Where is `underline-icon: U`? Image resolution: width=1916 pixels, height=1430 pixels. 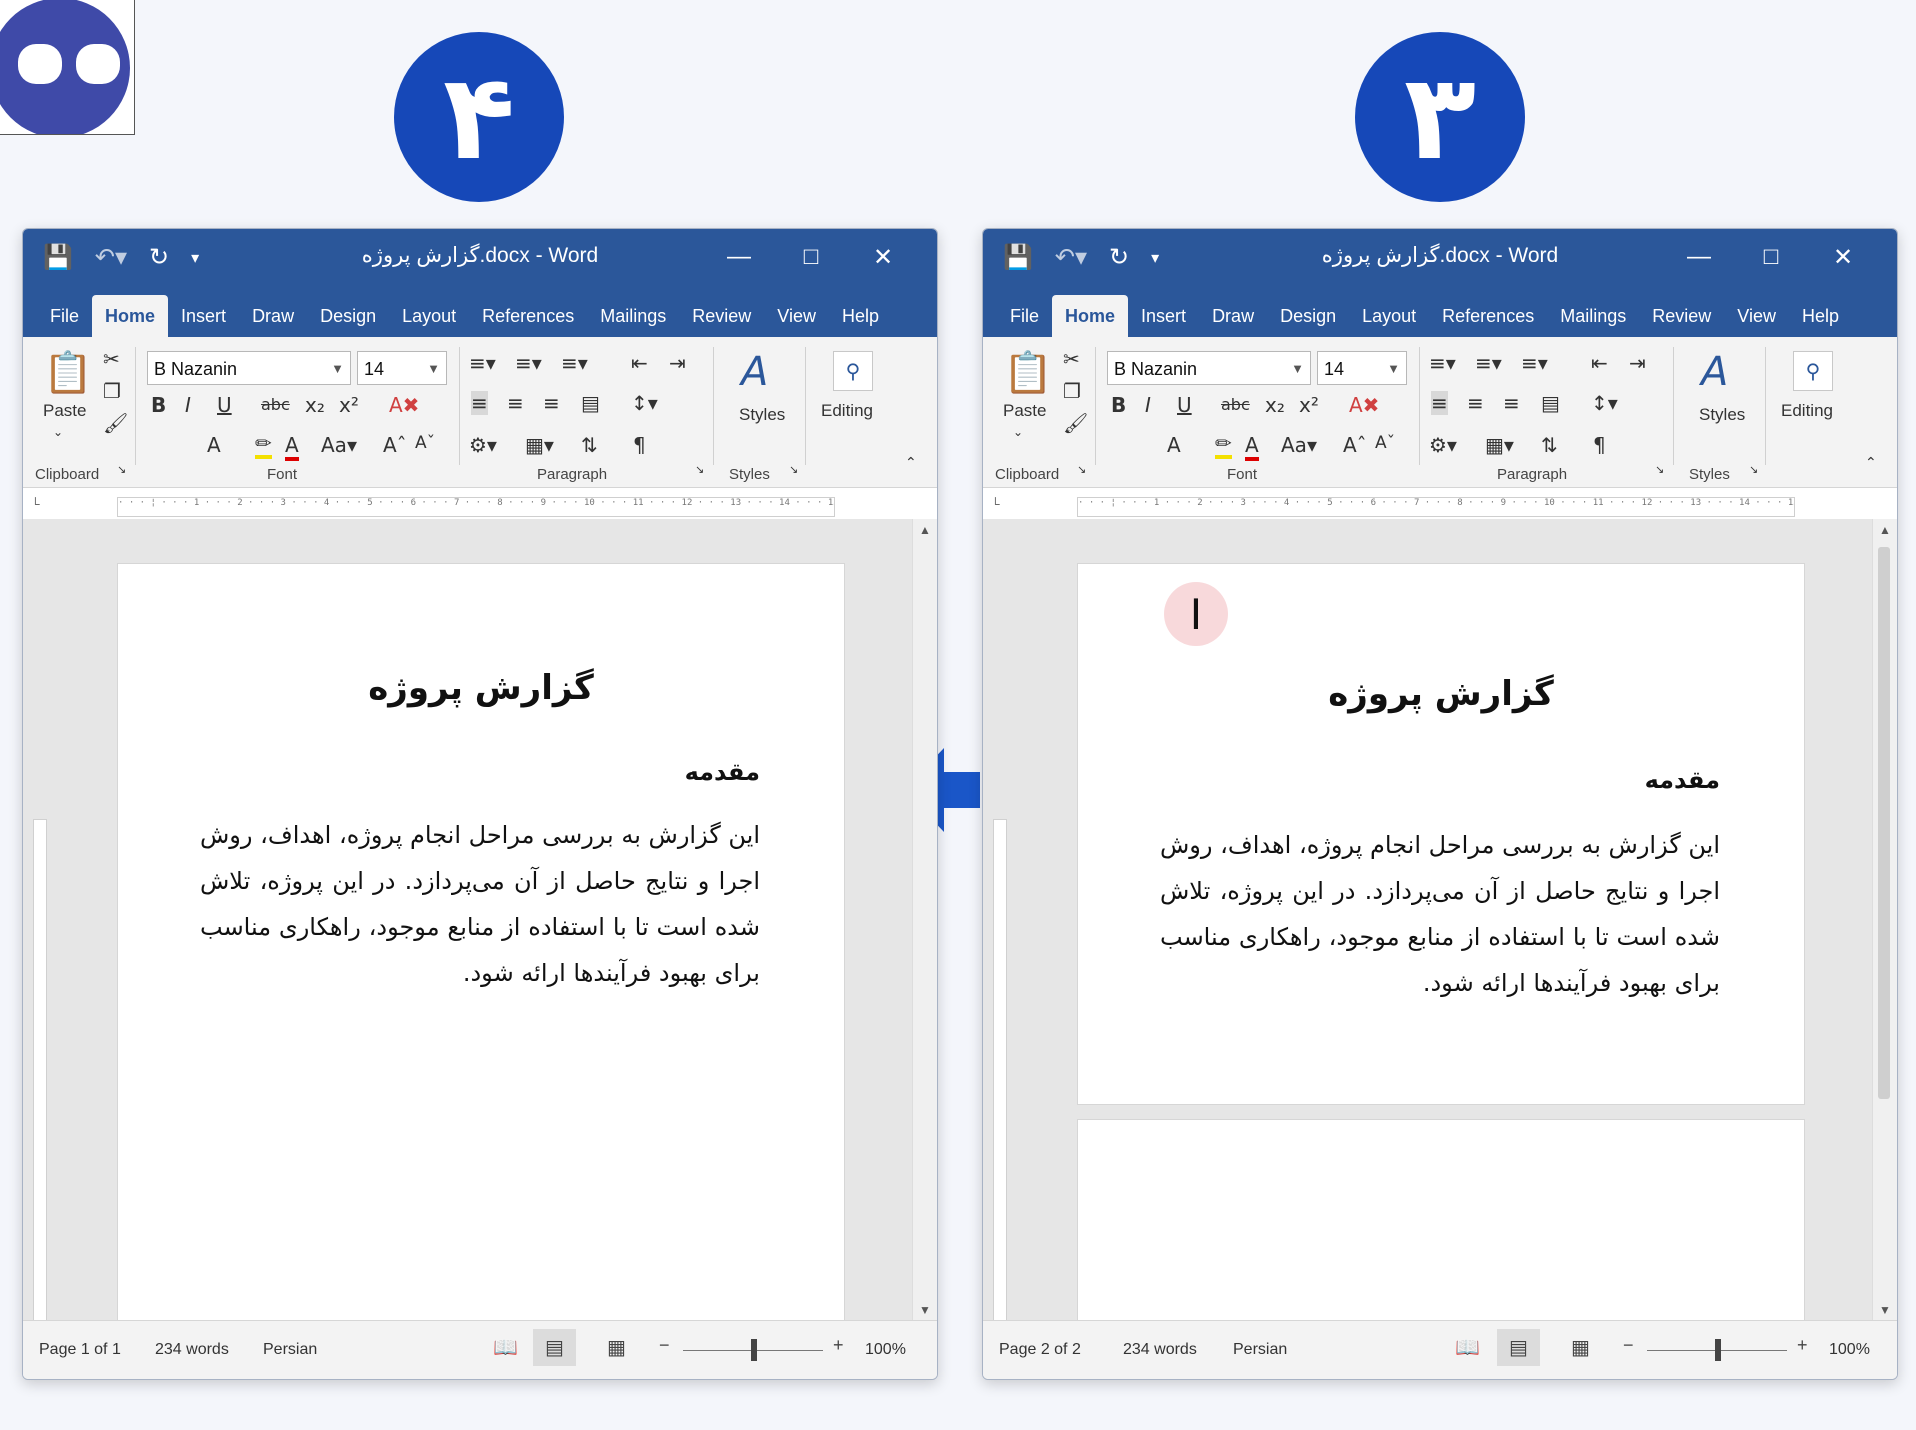
underline-icon: U is located at coordinates (1184, 405).